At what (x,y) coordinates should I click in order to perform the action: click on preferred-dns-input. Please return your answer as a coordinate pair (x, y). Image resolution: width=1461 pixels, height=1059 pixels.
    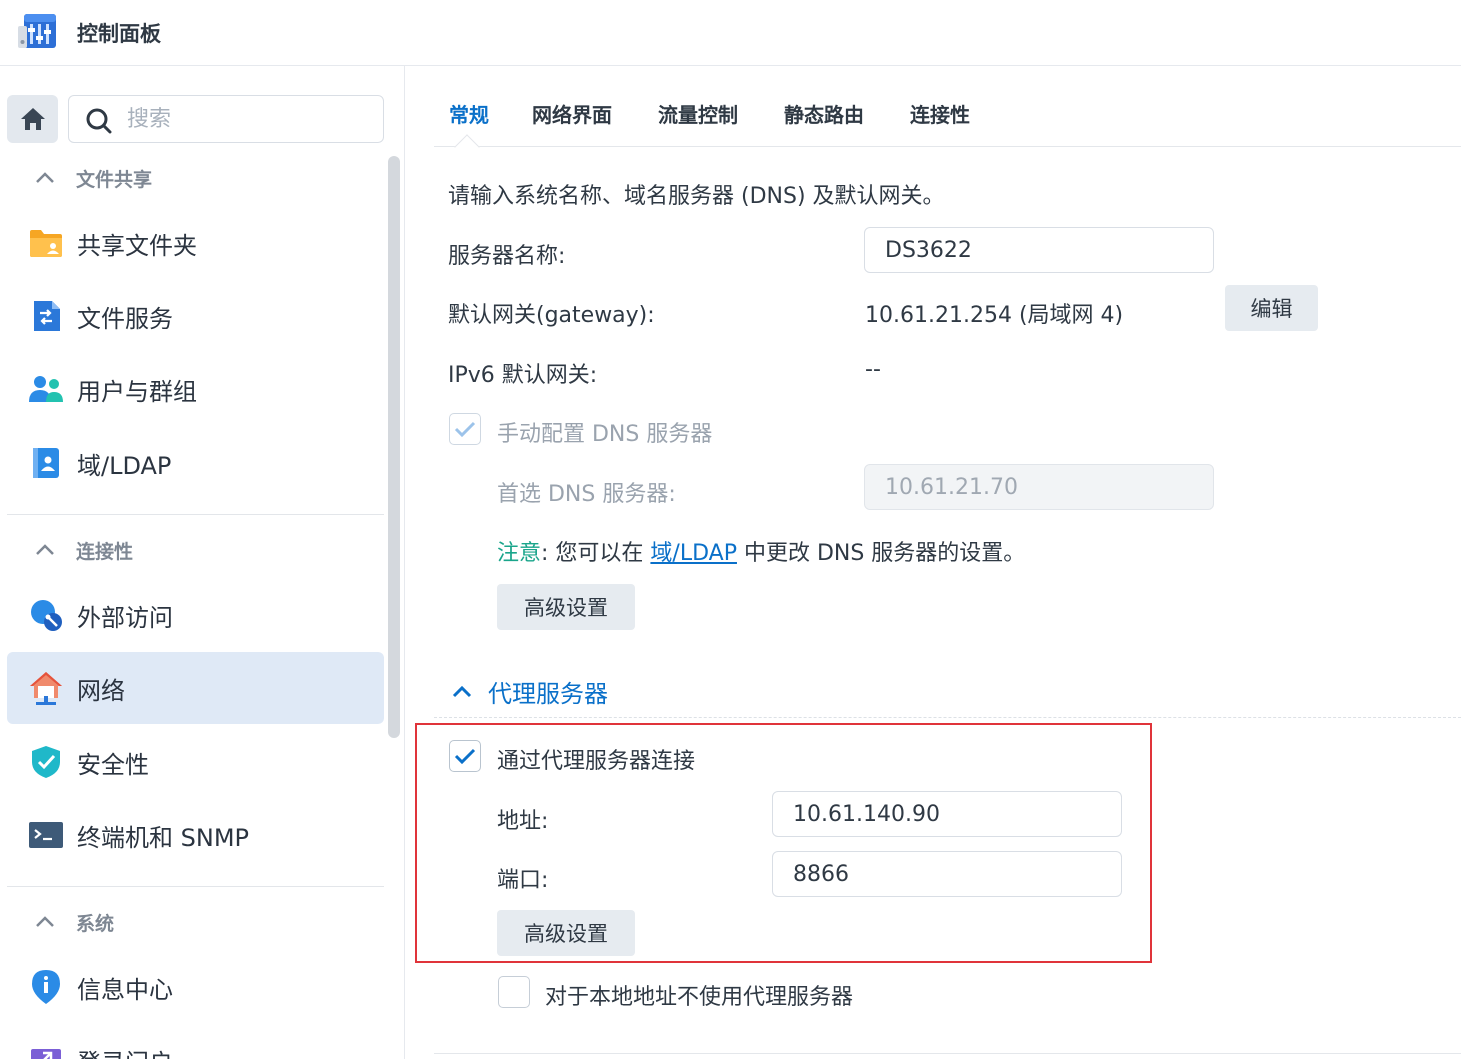
    Looking at the image, I should click on (1039, 487).